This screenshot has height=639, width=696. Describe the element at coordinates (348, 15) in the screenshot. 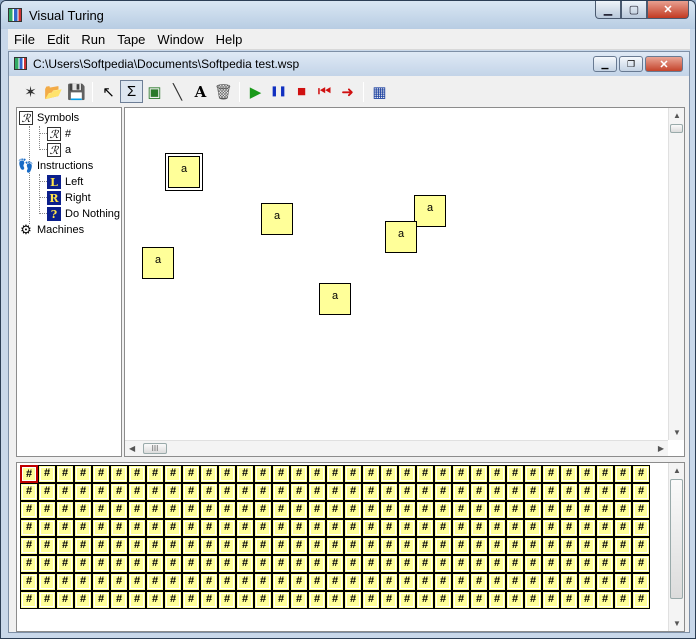

I see `title-bar: Visual Turing ▁ ▢ ✕` at that location.